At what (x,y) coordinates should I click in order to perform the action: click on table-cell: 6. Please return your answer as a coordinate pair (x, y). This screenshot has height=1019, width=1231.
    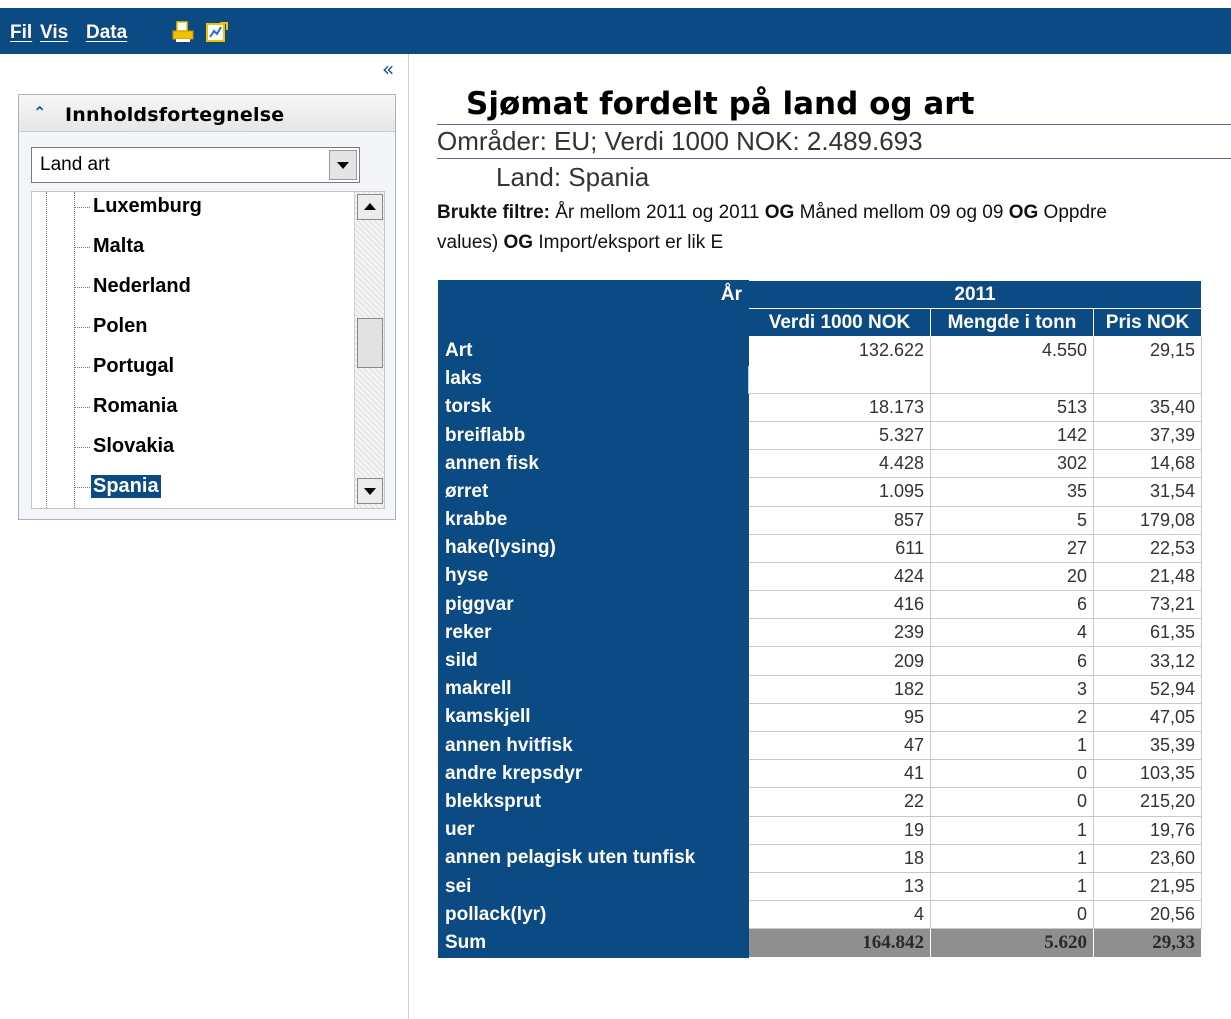
    Looking at the image, I should click on (1012, 661).